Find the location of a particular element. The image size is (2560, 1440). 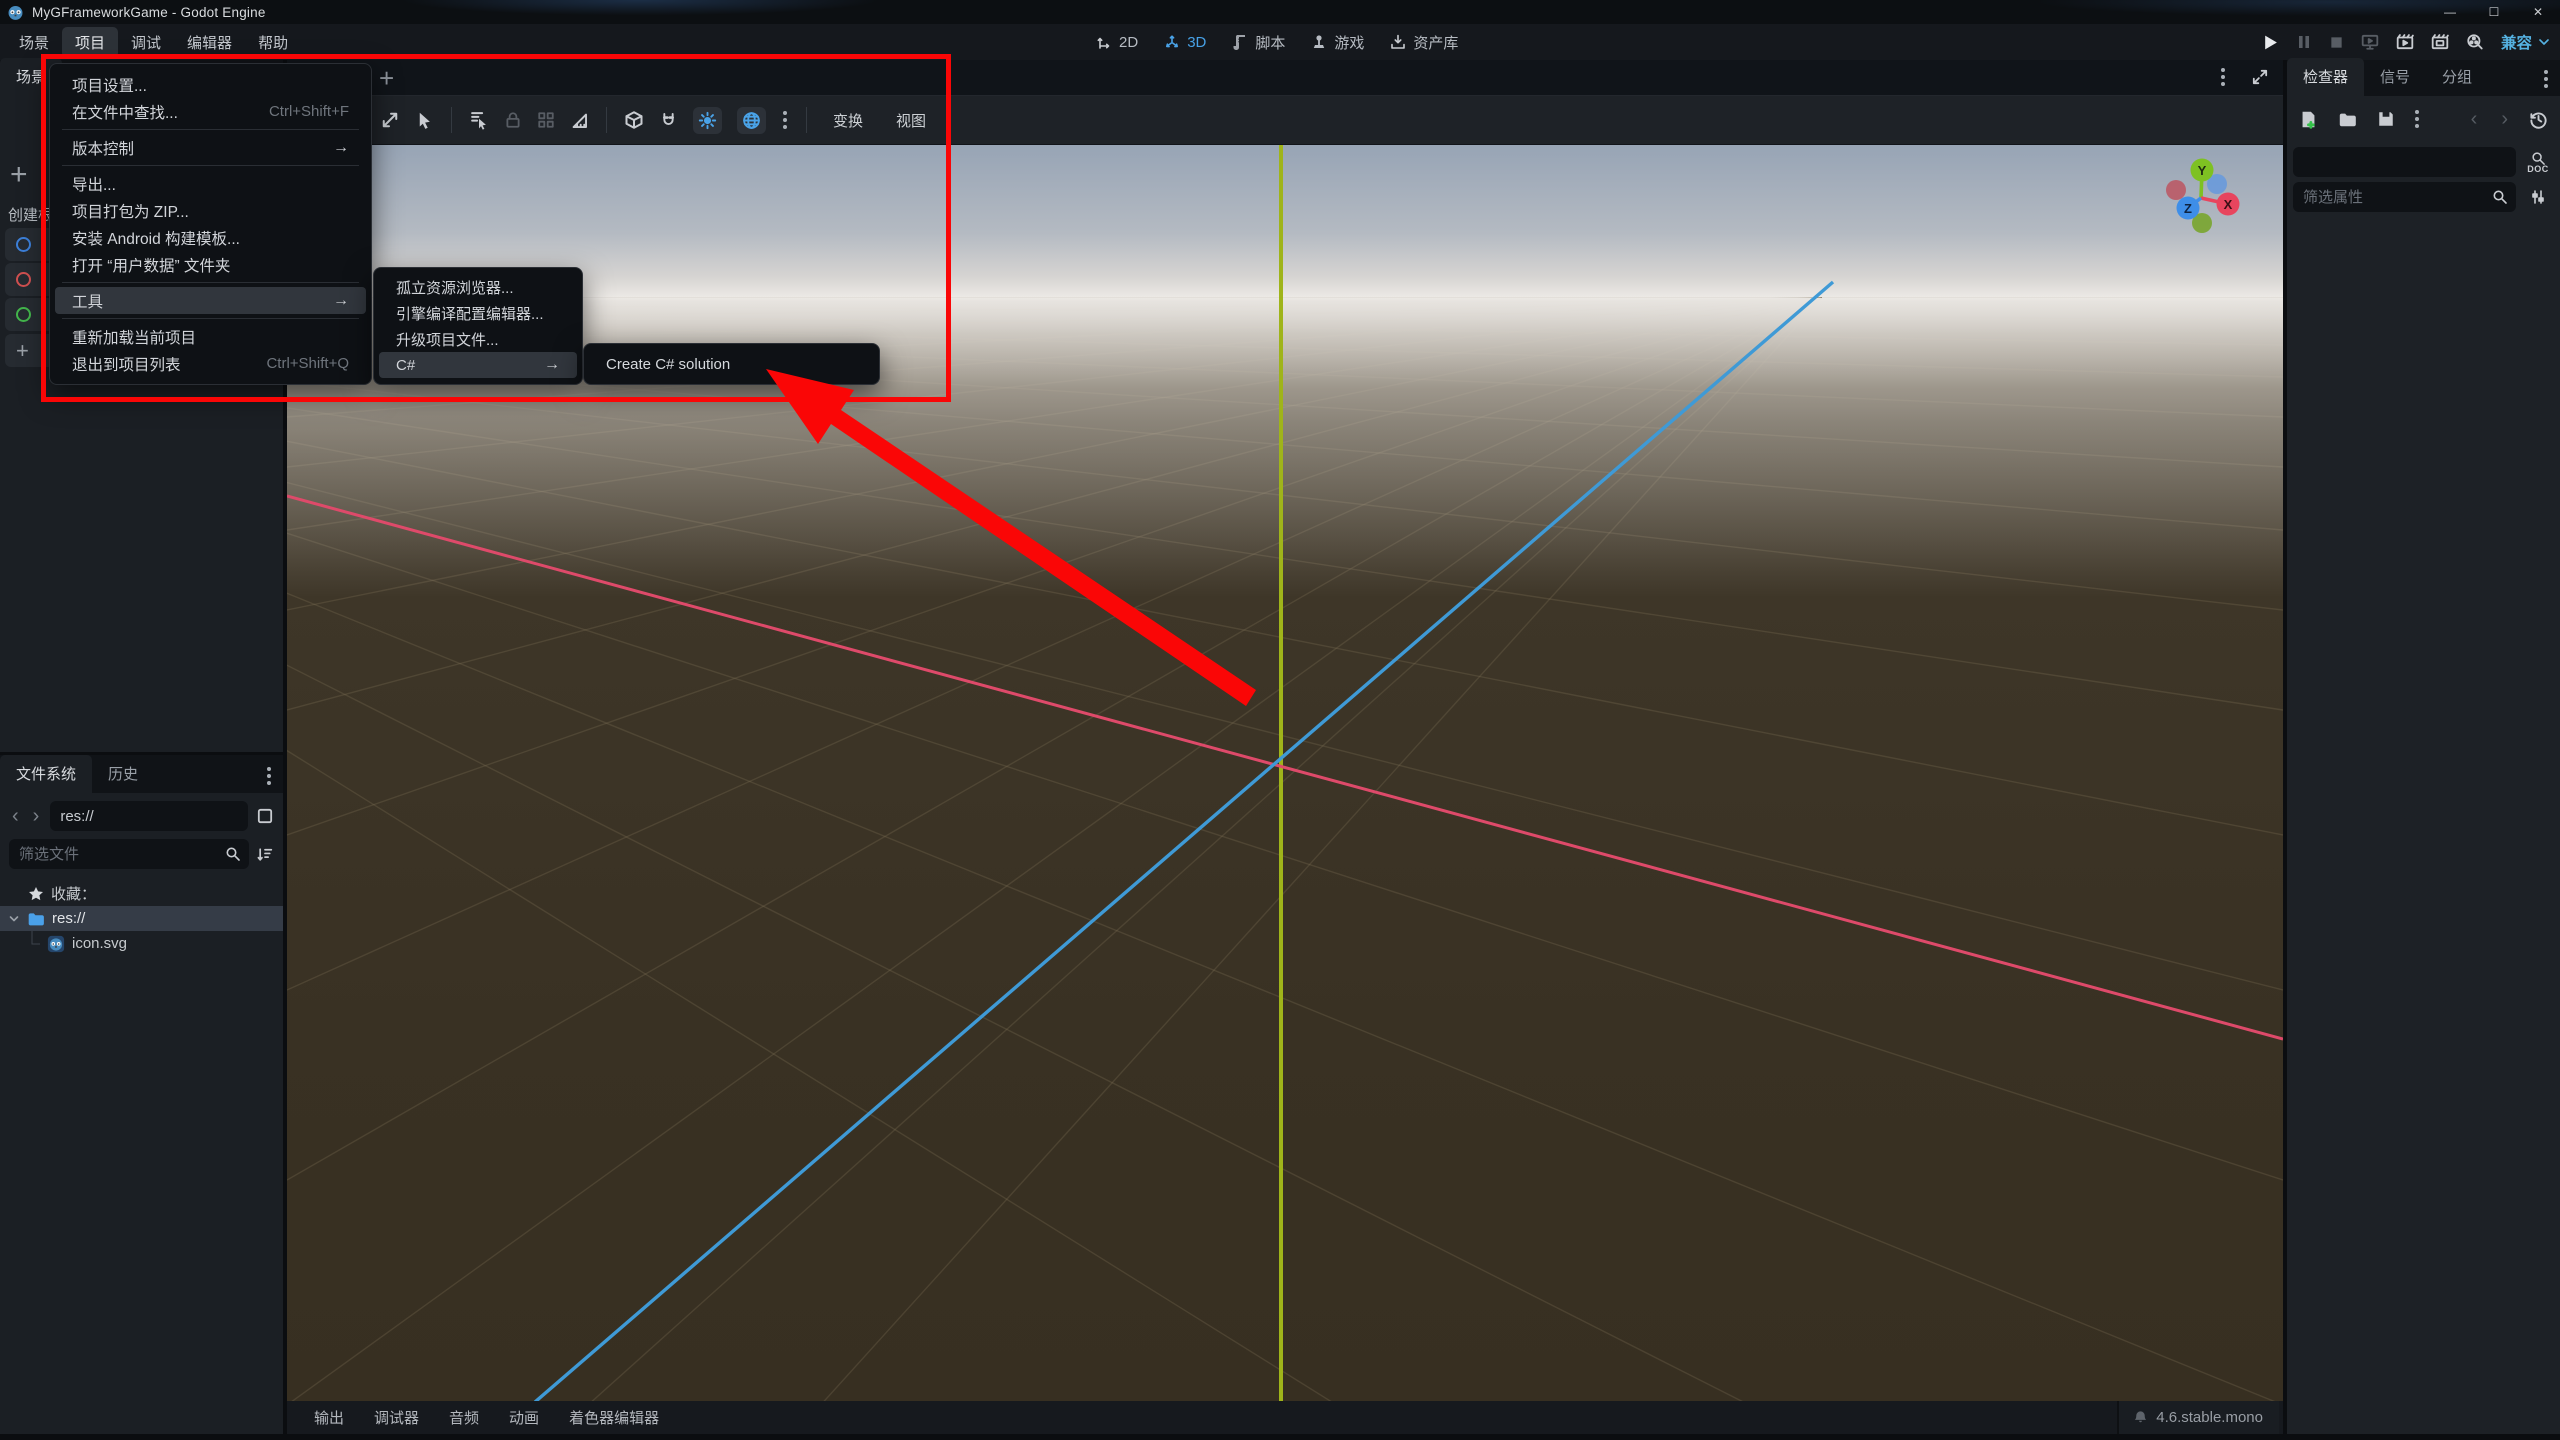

star-icon is located at coordinates (36, 893).